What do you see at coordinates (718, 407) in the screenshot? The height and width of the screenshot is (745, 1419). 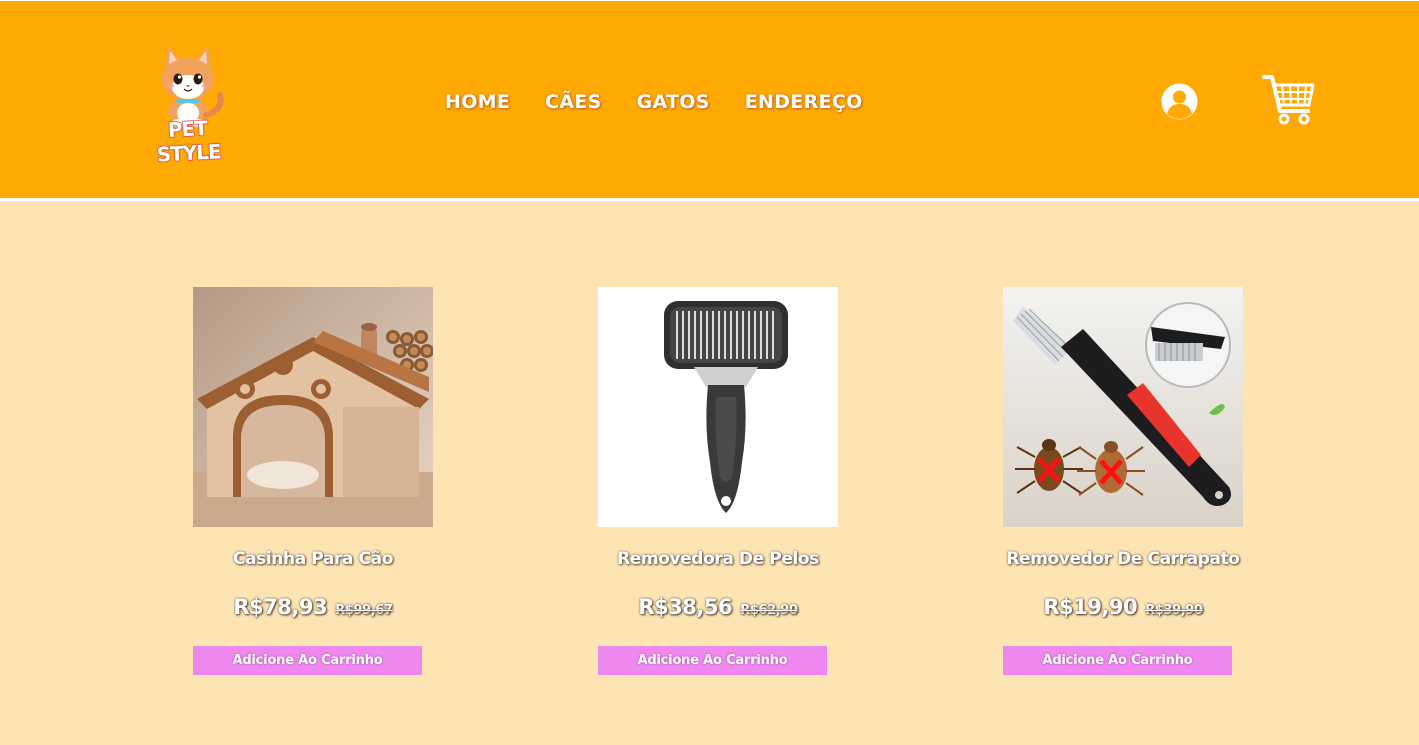 I see `pet-hair-brush-image` at bounding box center [718, 407].